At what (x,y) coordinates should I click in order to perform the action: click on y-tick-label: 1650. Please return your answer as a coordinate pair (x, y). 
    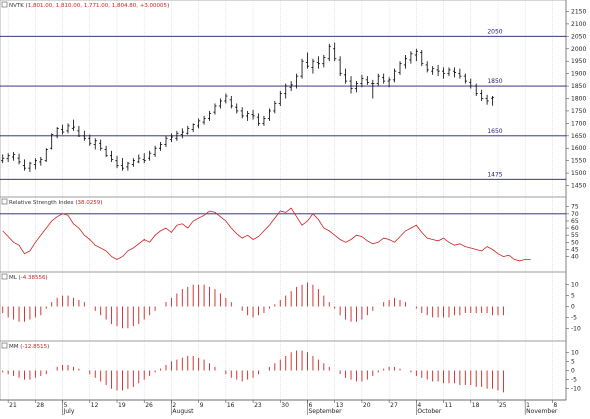
    Looking at the image, I should click on (578, 136).